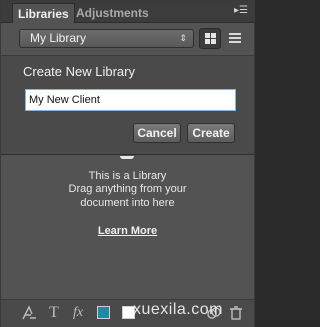 This screenshot has width=320, height=327. Describe the element at coordinates (236, 313) in the screenshot. I see `trash-icon` at that location.